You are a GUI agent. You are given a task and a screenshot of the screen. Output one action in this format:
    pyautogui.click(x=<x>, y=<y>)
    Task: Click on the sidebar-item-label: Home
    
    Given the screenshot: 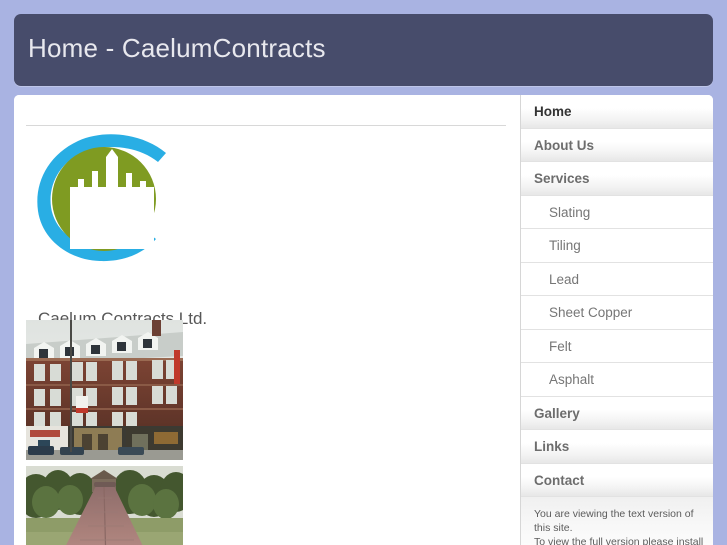 What is the action you would take?
    pyautogui.click(x=553, y=111)
    